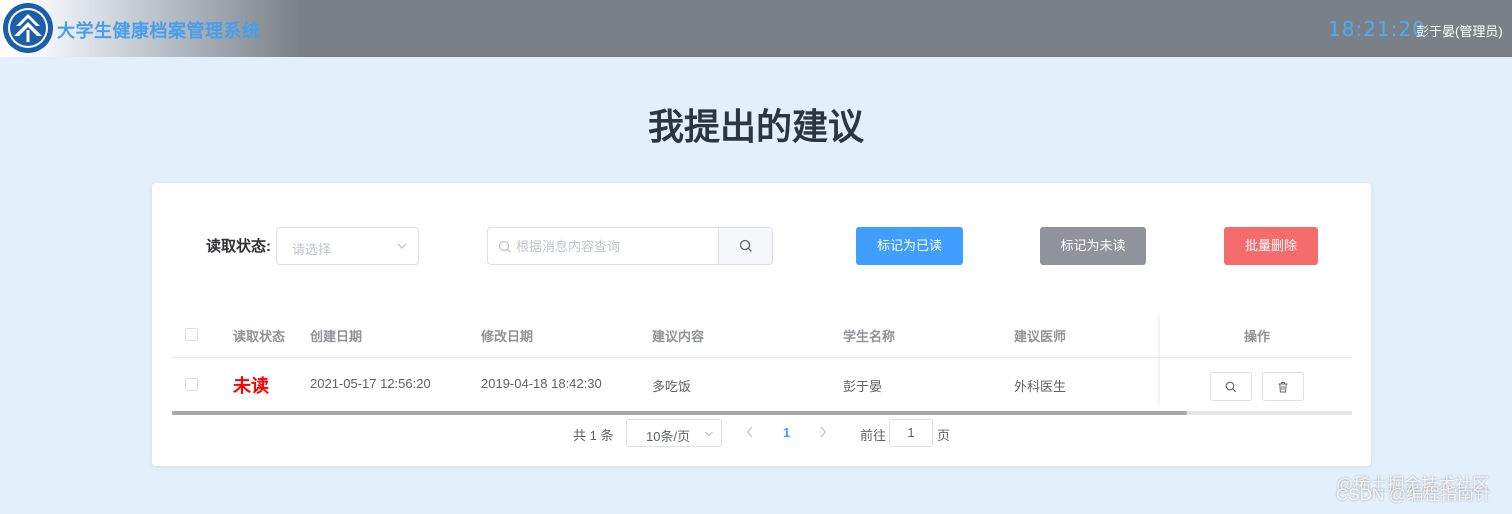 The width and height of the screenshot is (1512, 514). Describe the element at coordinates (668, 436) in the screenshot. I see `page-size-value: 10条/页` at that location.